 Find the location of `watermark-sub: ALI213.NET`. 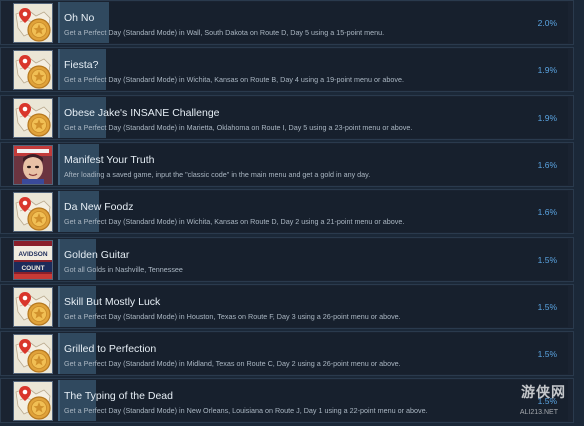

watermark-sub: ALI213.NET is located at coordinates (538, 412).